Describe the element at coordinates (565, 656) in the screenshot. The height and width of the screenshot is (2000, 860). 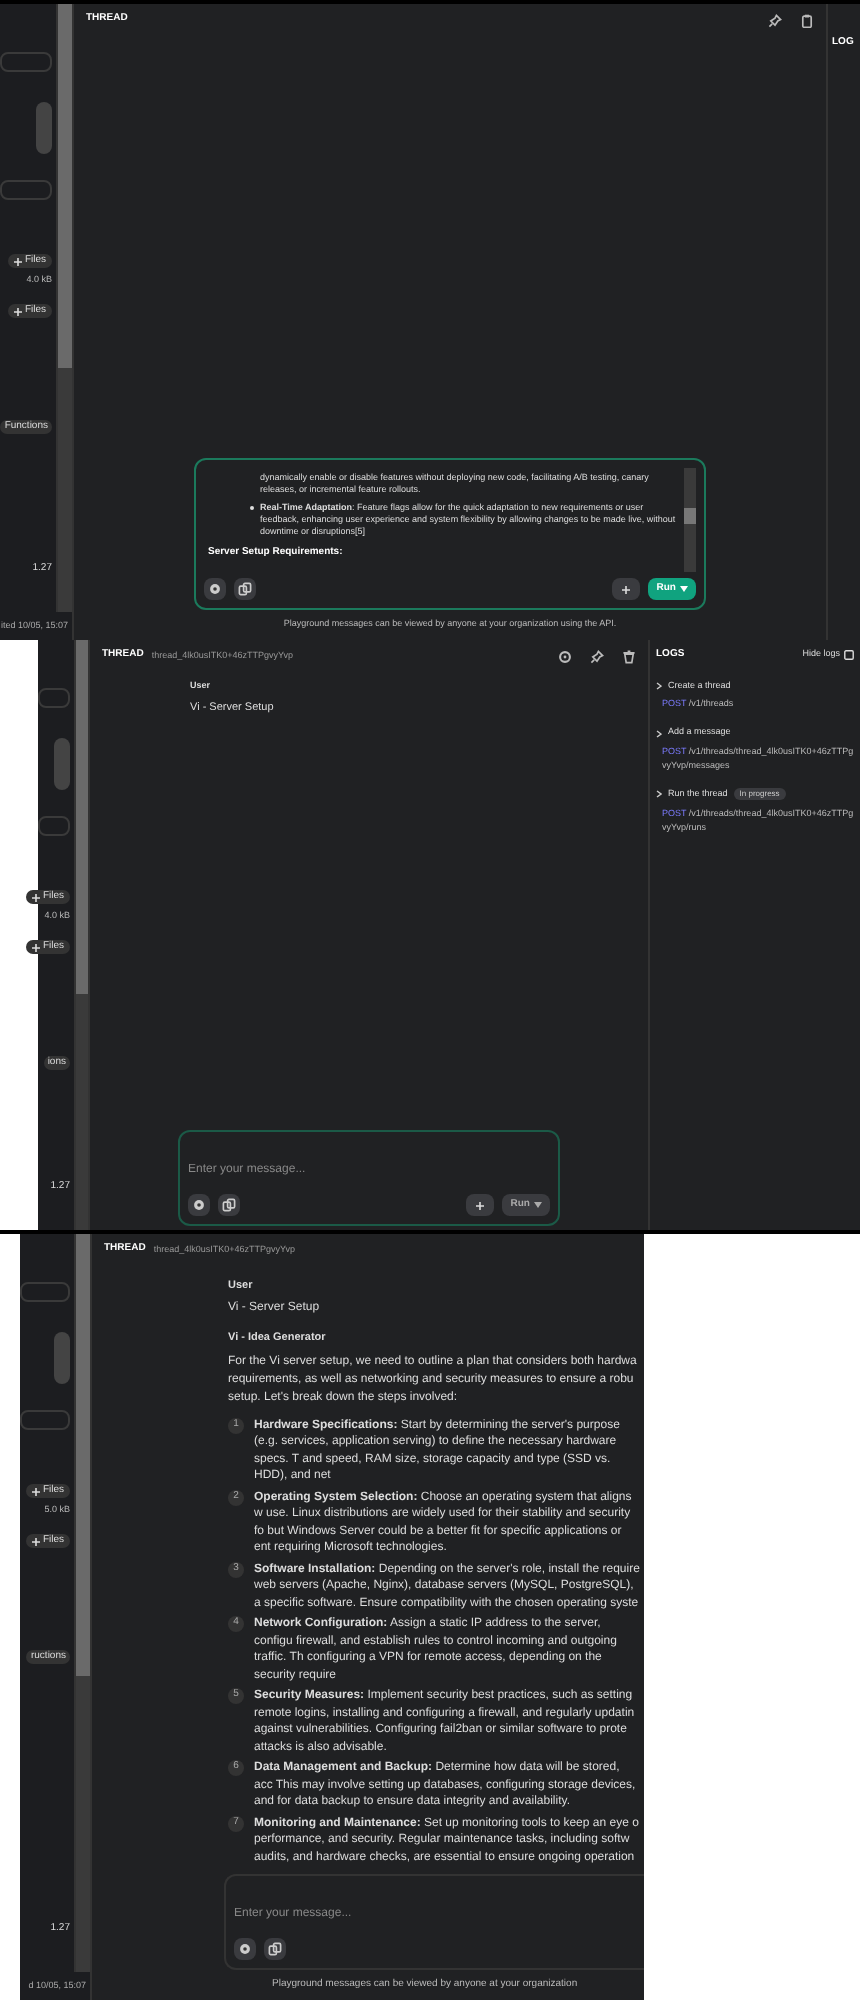
I see `settings-icon` at that location.